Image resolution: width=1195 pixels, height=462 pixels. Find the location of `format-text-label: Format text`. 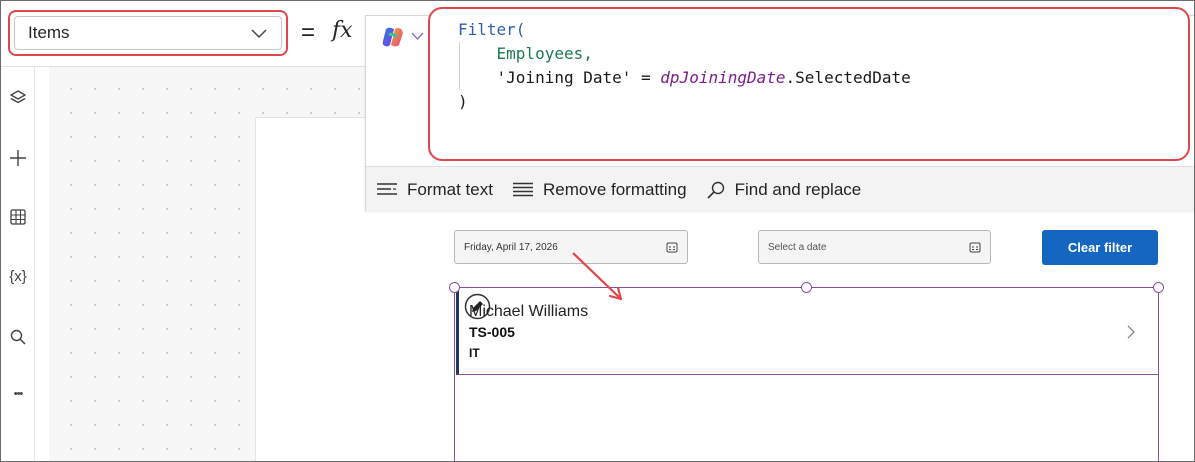

format-text-label: Format text is located at coordinates (450, 189).